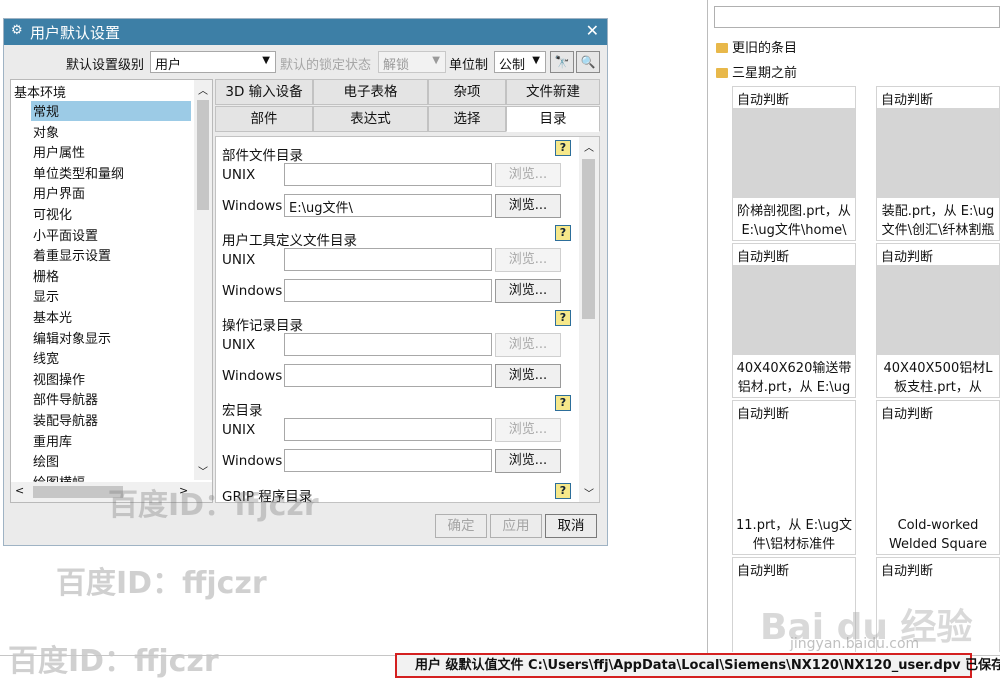  What do you see at coordinates (516, 526) in the screenshot?
I see `apply-button: 应用` at bounding box center [516, 526].